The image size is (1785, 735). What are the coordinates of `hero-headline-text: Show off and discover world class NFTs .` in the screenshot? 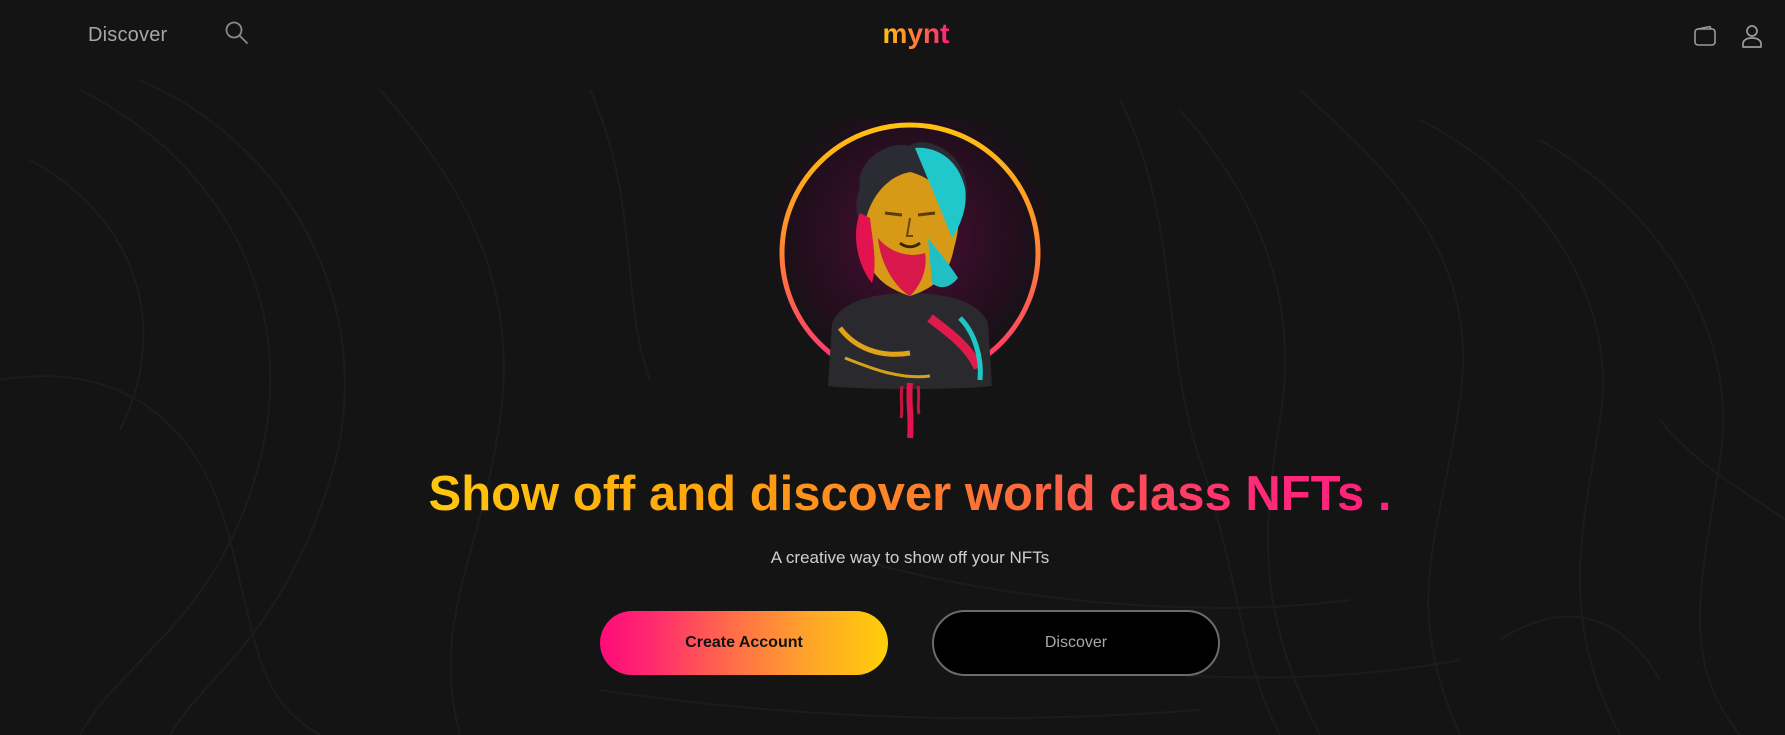 It's located at (910, 494).